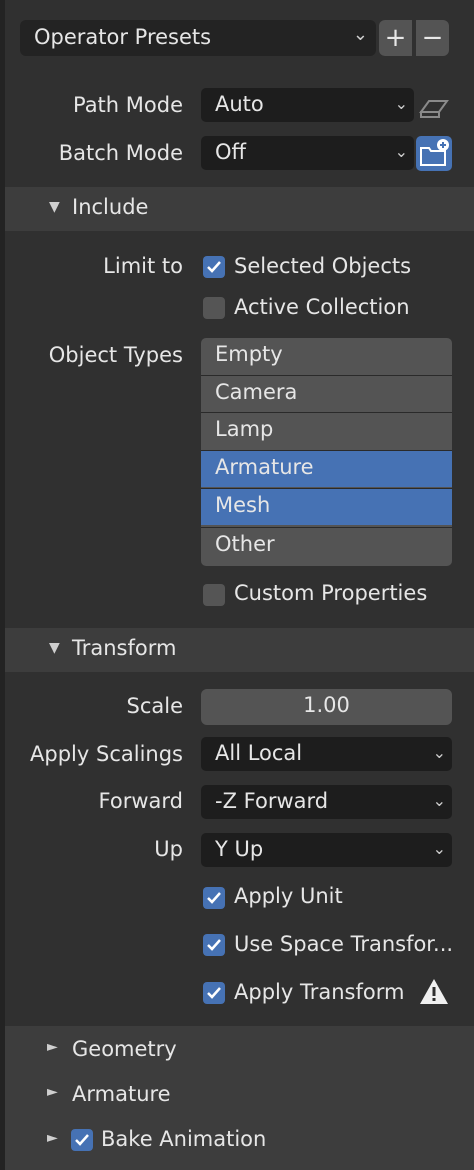 The image size is (474, 1170). I want to click on bake-animation-section-header: ► Bake Animation, so click(237, 1140).